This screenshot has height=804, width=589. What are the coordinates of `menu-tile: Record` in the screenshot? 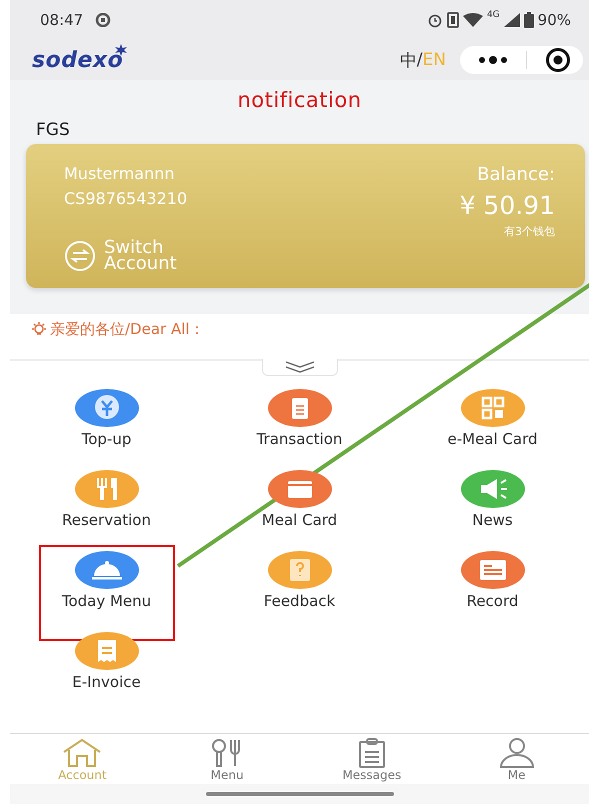 It's located at (492, 580).